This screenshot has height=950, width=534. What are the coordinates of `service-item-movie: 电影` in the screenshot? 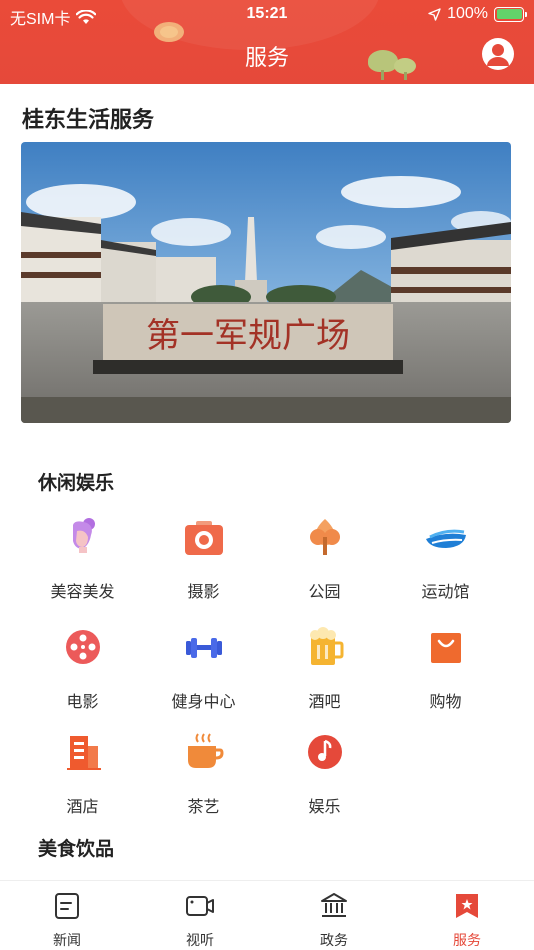 It's located at (82, 675).